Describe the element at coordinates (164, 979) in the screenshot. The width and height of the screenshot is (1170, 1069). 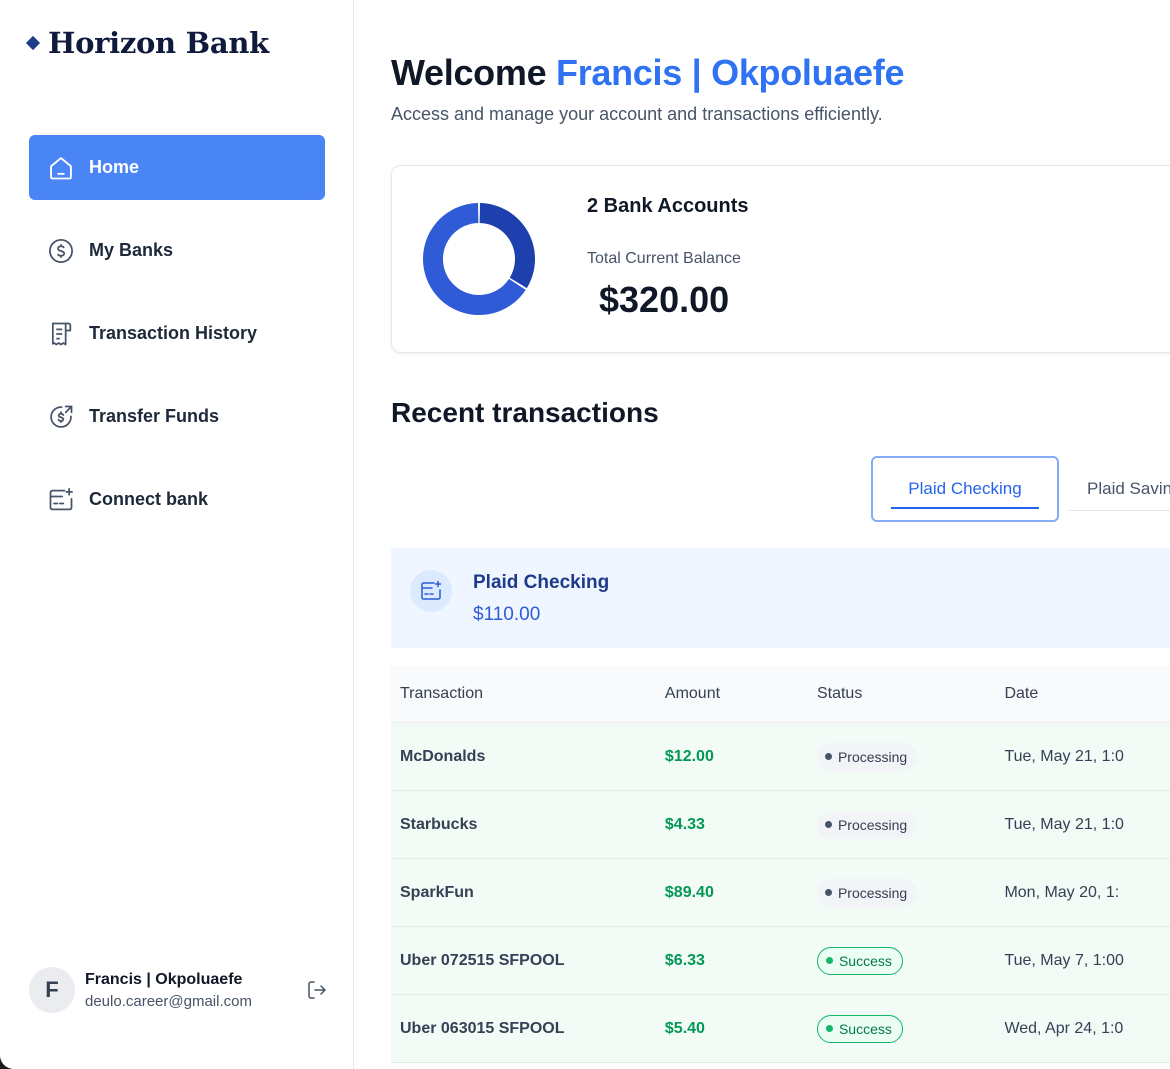
I see `user-name: Francis | Okpoluaefe` at that location.